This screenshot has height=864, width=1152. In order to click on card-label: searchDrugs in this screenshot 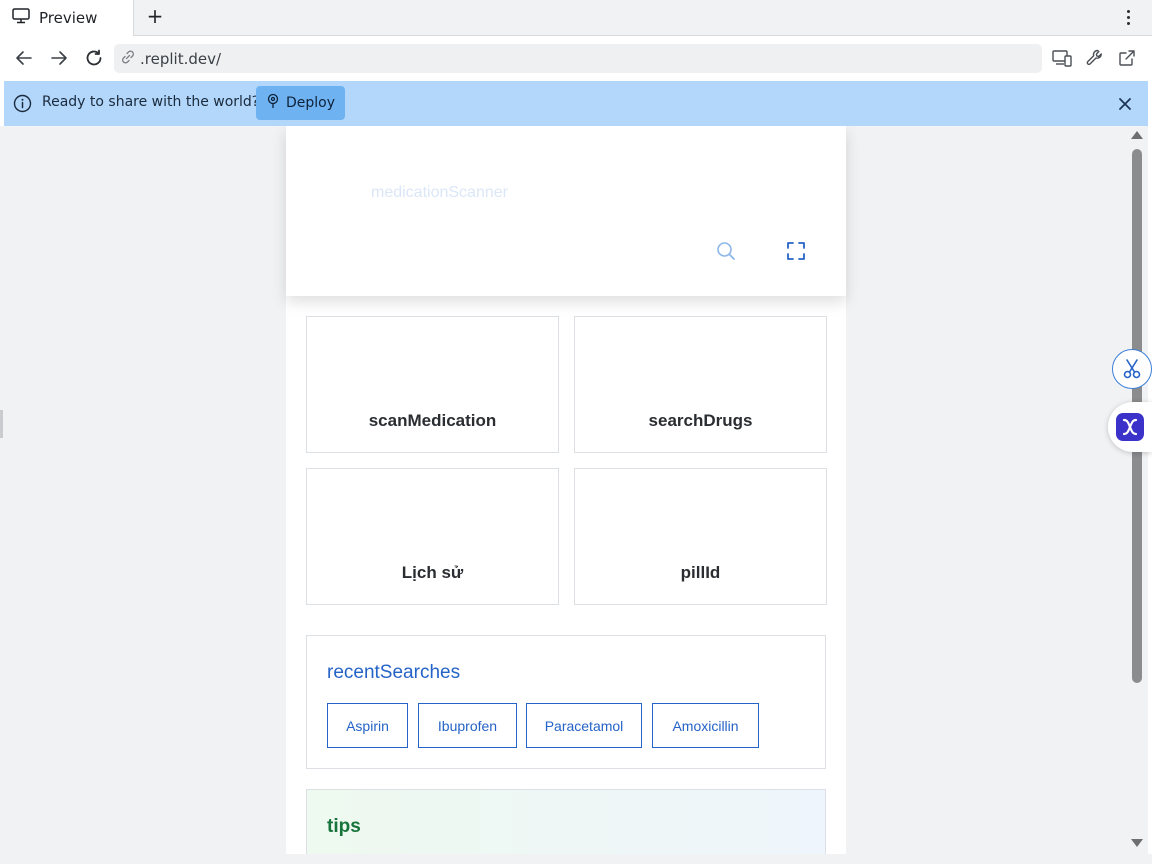, I will do `click(700, 420)`.